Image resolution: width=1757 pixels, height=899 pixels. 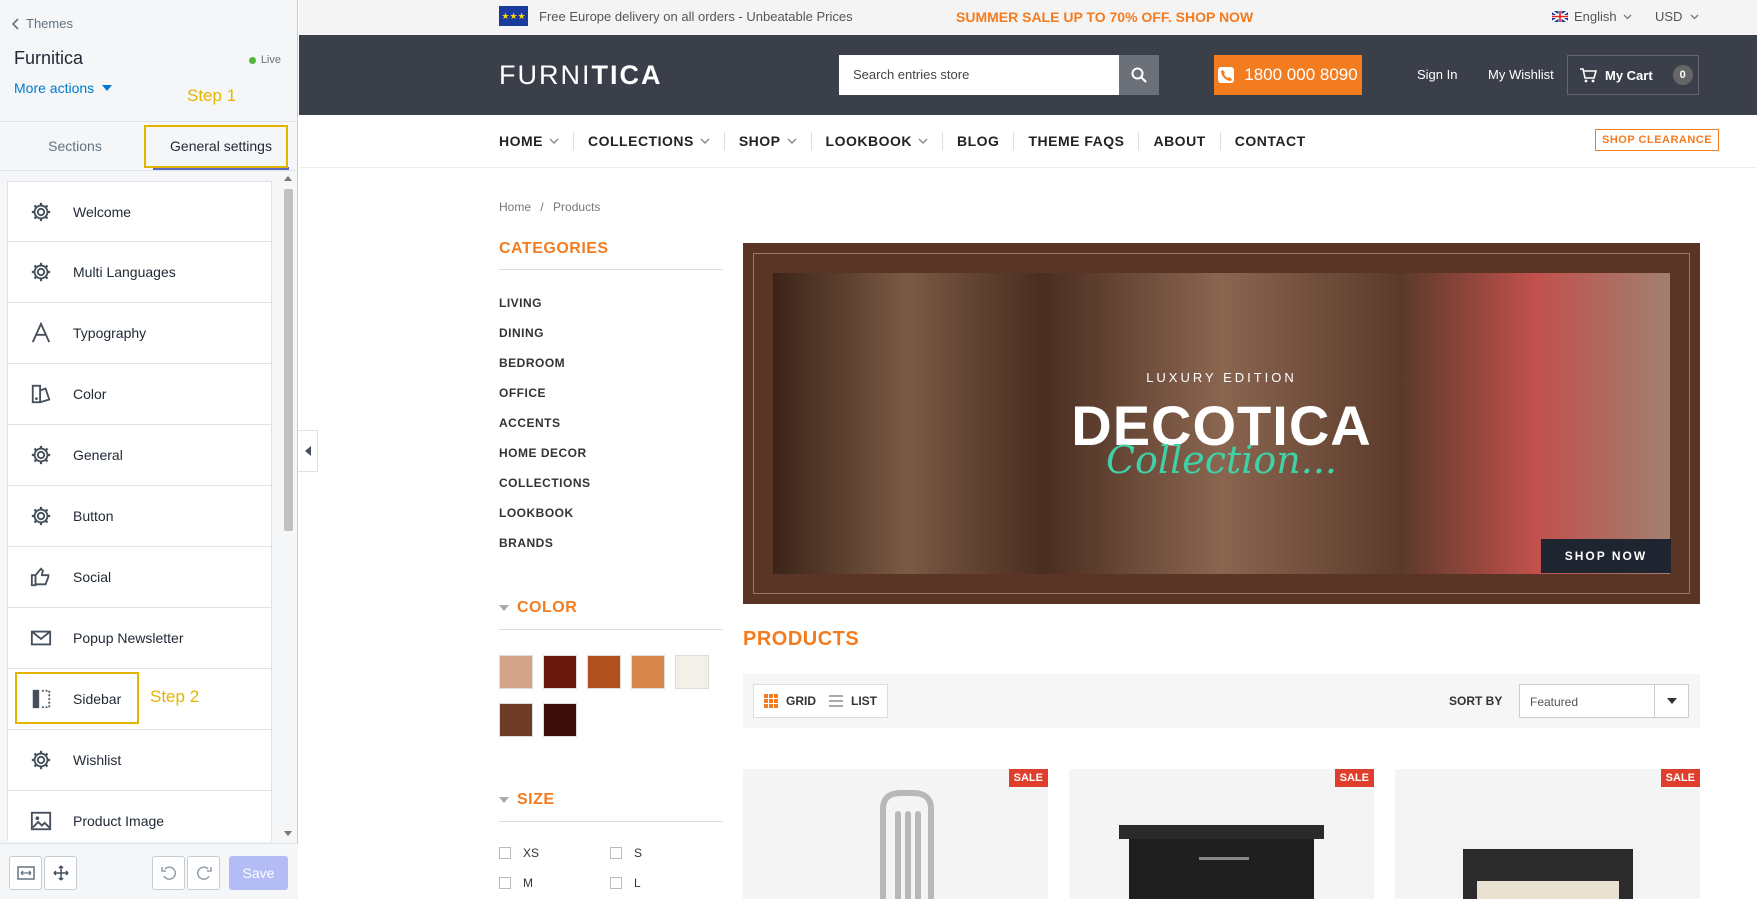 I want to click on category-link: OFFICE, so click(x=545, y=401).